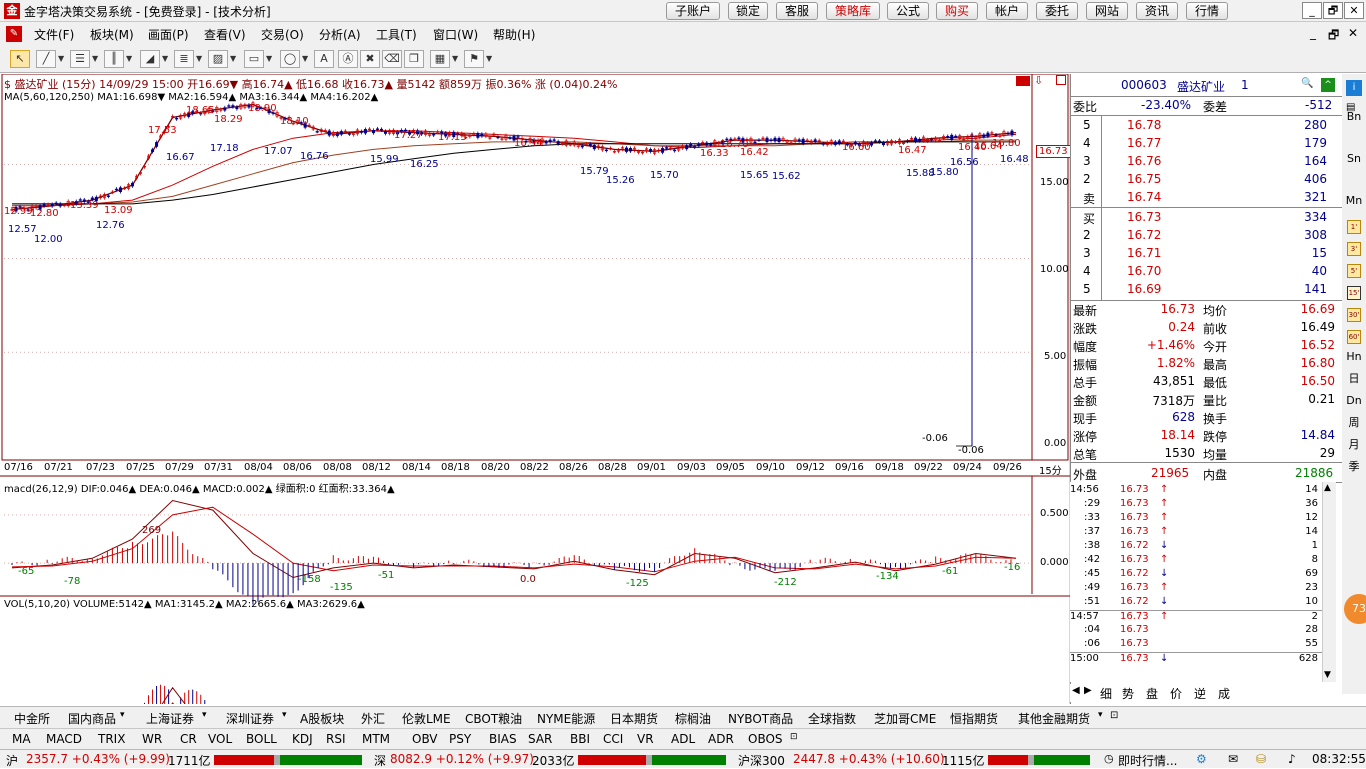 The width and height of the screenshot is (1366, 769). Describe the element at coordinates (460, 739) in the screenshot. I see `indicator-tab: PSY` at that location.